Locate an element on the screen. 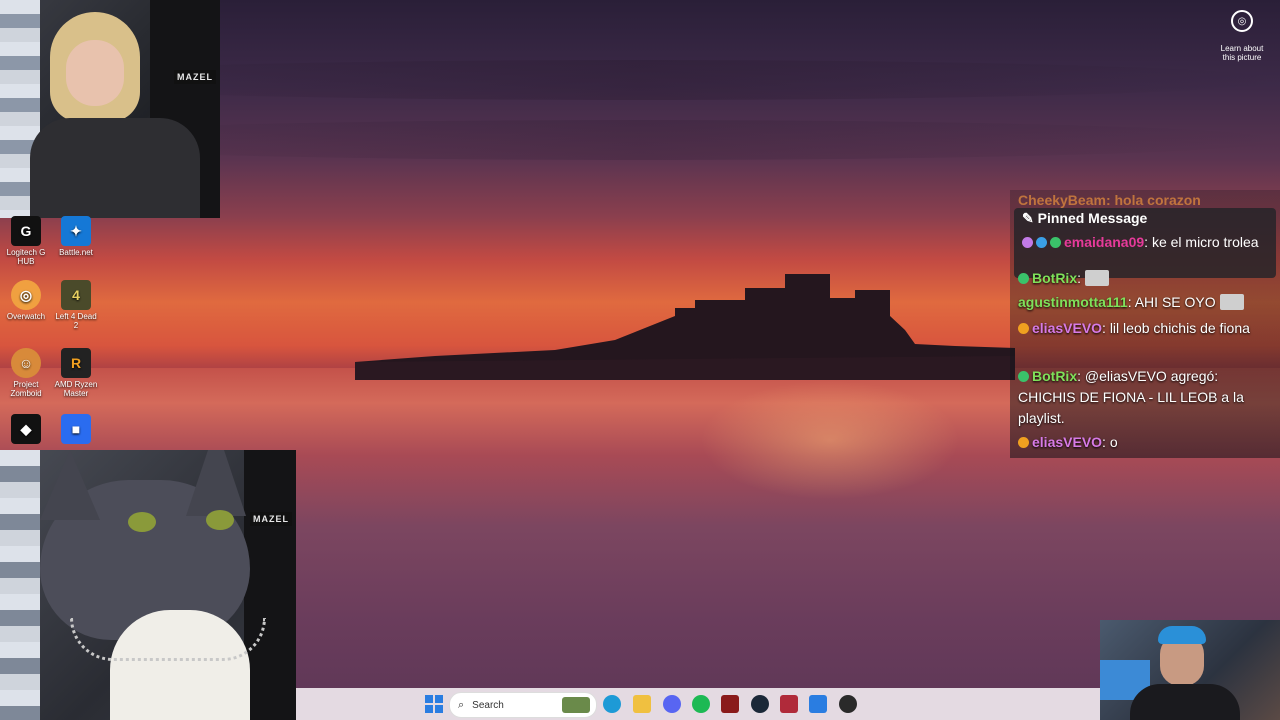 The width and height of the screenshot is (1280, 720). roblox-studio-icon: ◆ is located at coordinates (26, 429).